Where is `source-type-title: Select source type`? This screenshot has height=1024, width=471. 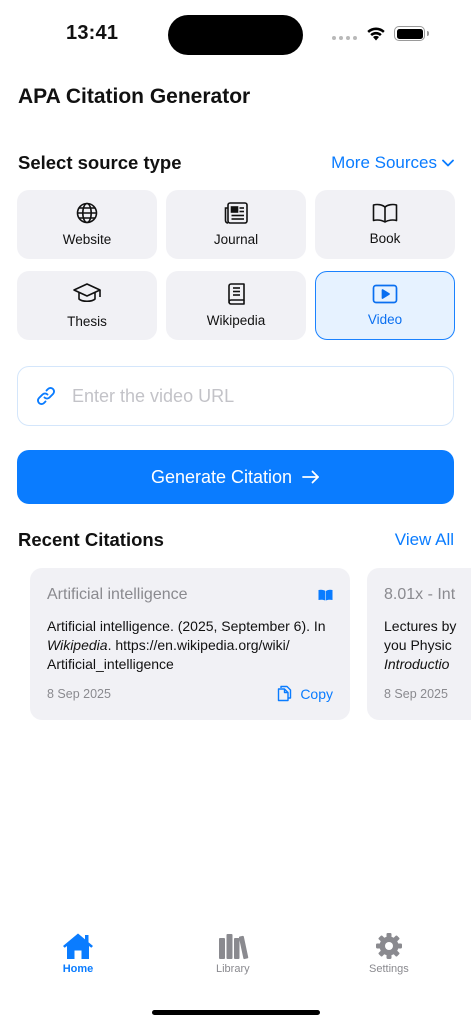
source-type-title: Select source type is located at coordinates (100, 162).